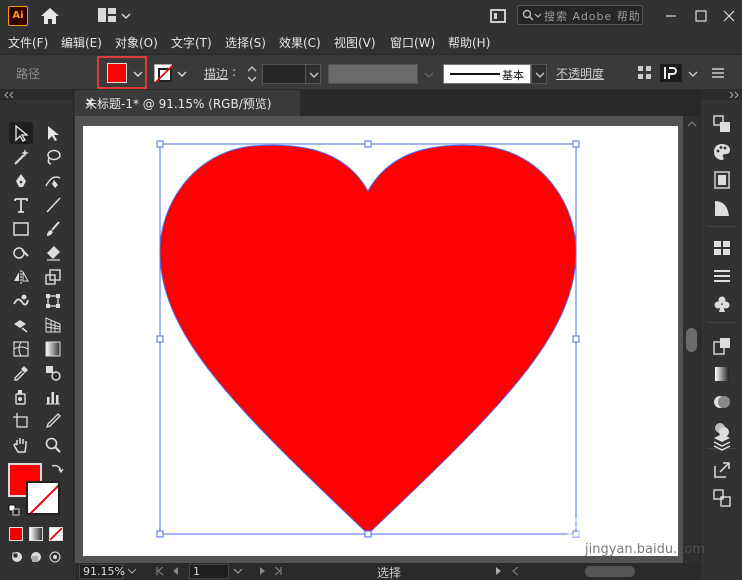 The height and width of the screenshot is (580, 742). I want to click on arrange-documents-icon, so click(498, 16).